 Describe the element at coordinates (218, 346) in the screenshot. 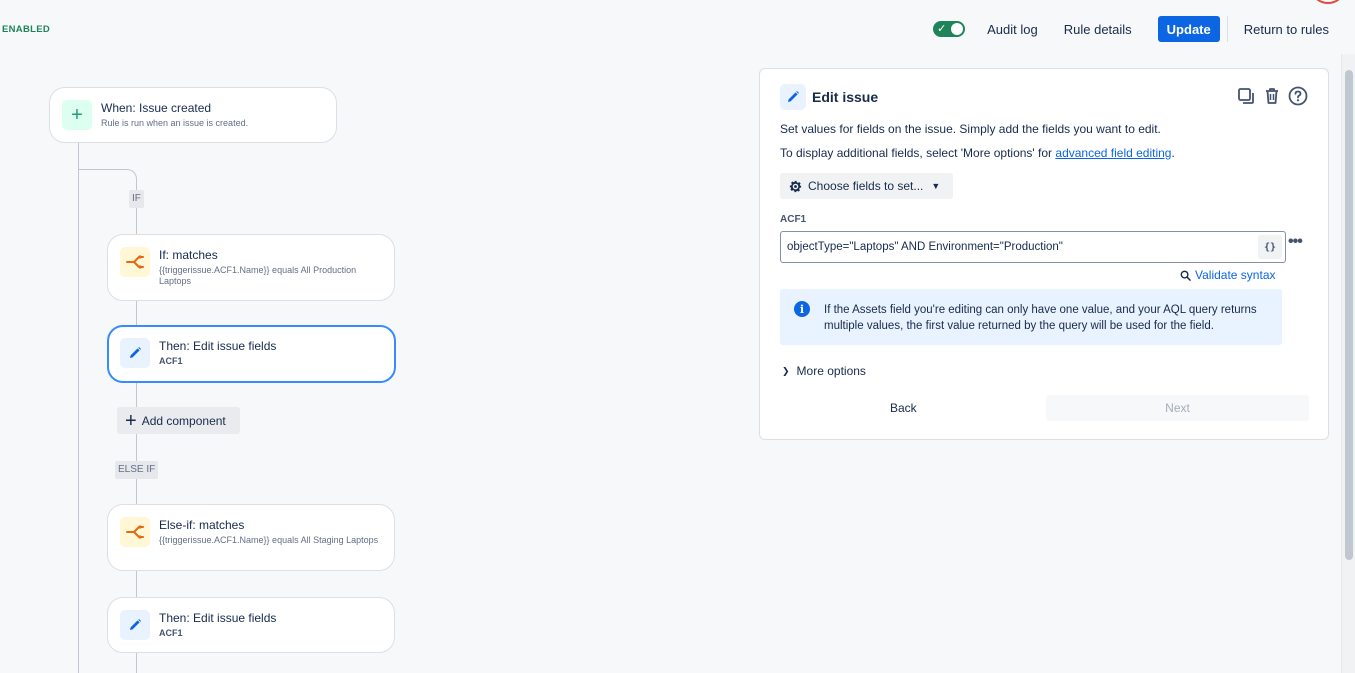

I see `then-node-1-title: Then: Edit issue fields` at that location.